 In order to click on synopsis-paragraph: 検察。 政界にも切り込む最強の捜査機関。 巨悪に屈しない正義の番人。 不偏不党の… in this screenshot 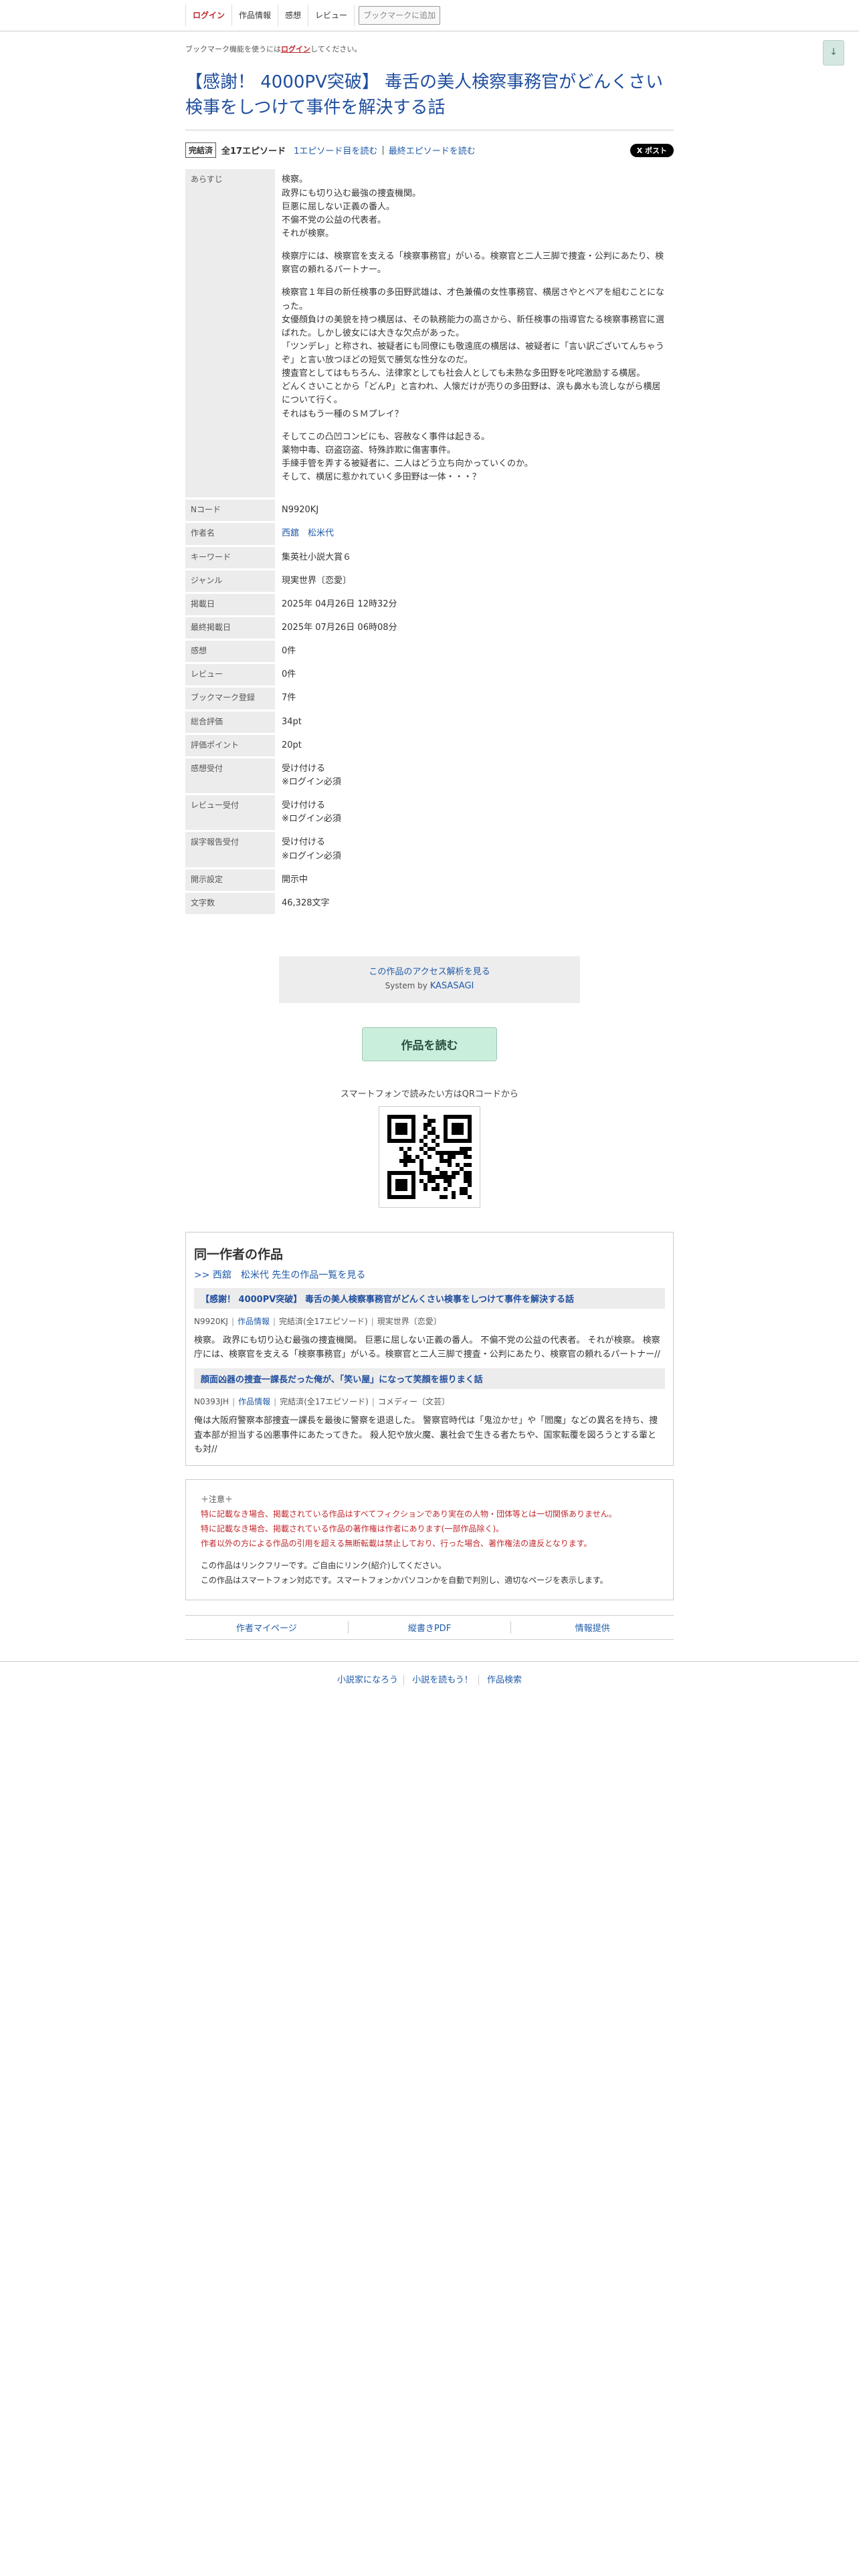, I will do `click(351, 207)`.